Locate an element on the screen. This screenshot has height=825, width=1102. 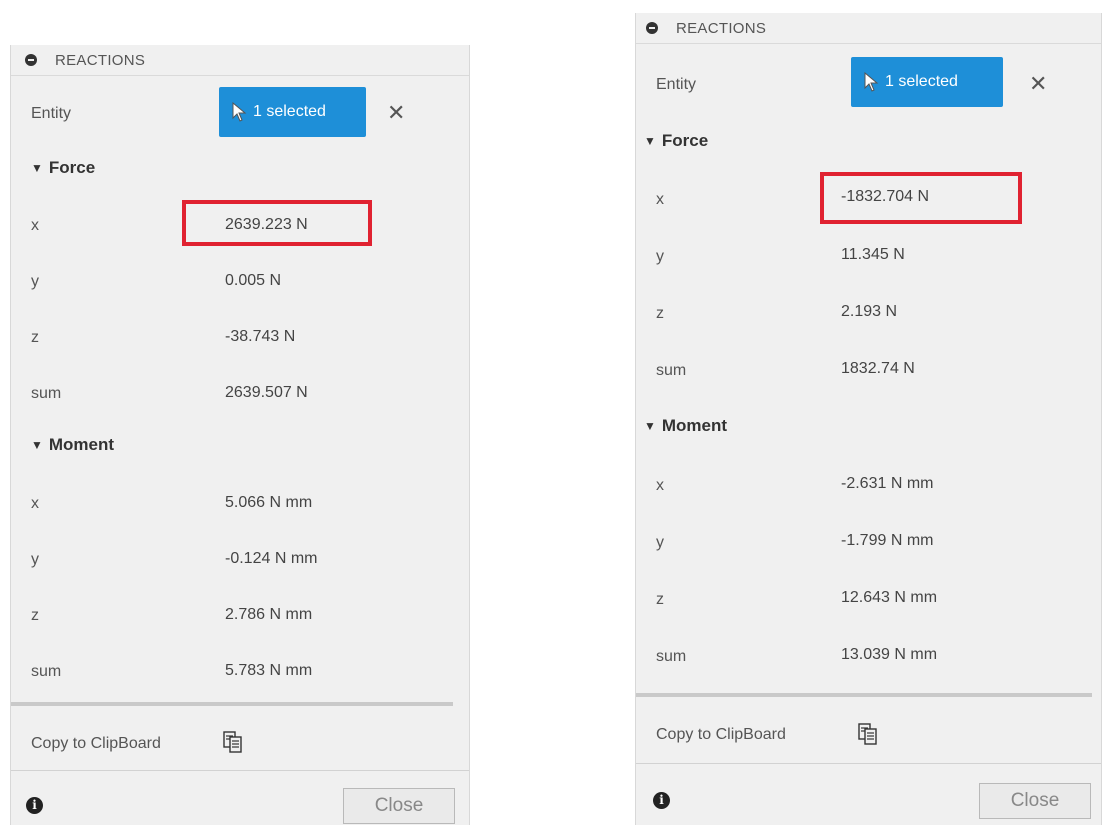
force-sum-value: 2639.507 N is located at coordinates (266, 392).